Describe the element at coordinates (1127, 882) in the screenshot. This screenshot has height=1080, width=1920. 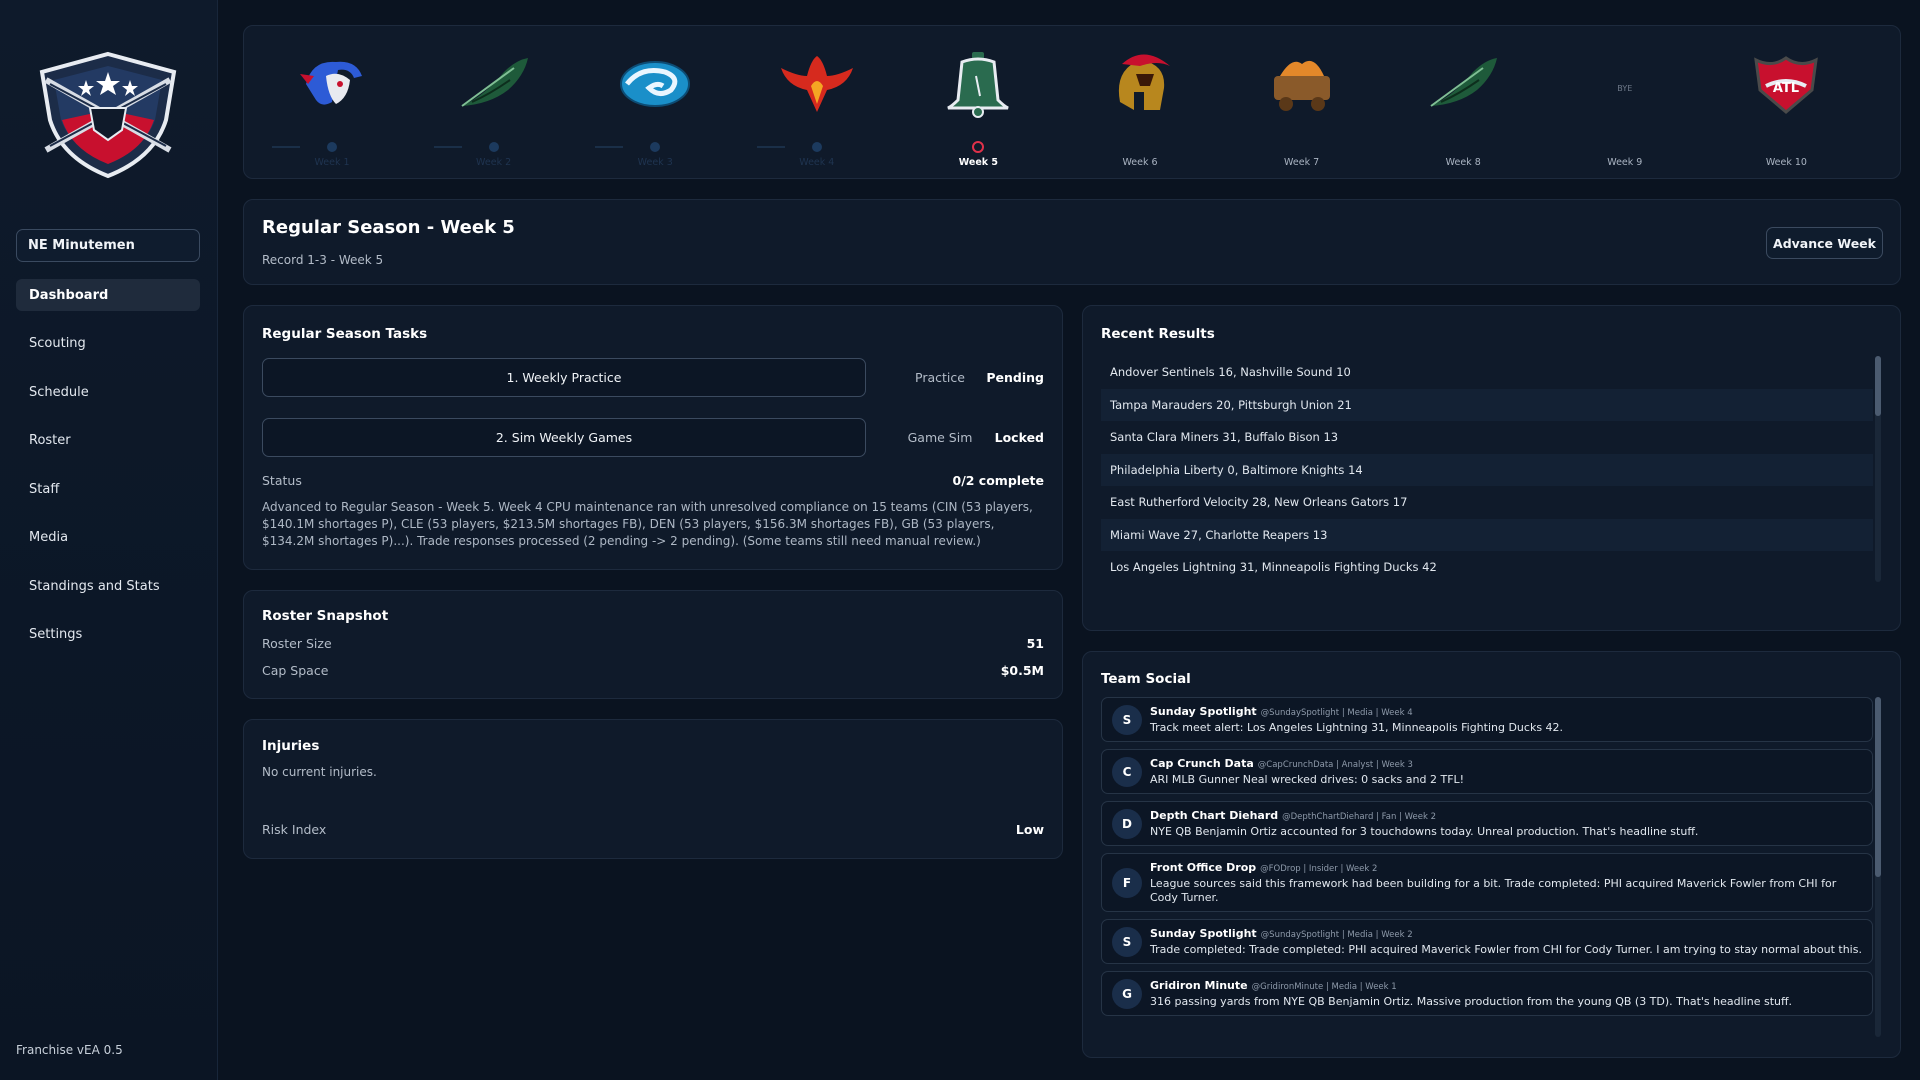
I see `avatar: F` at that location.